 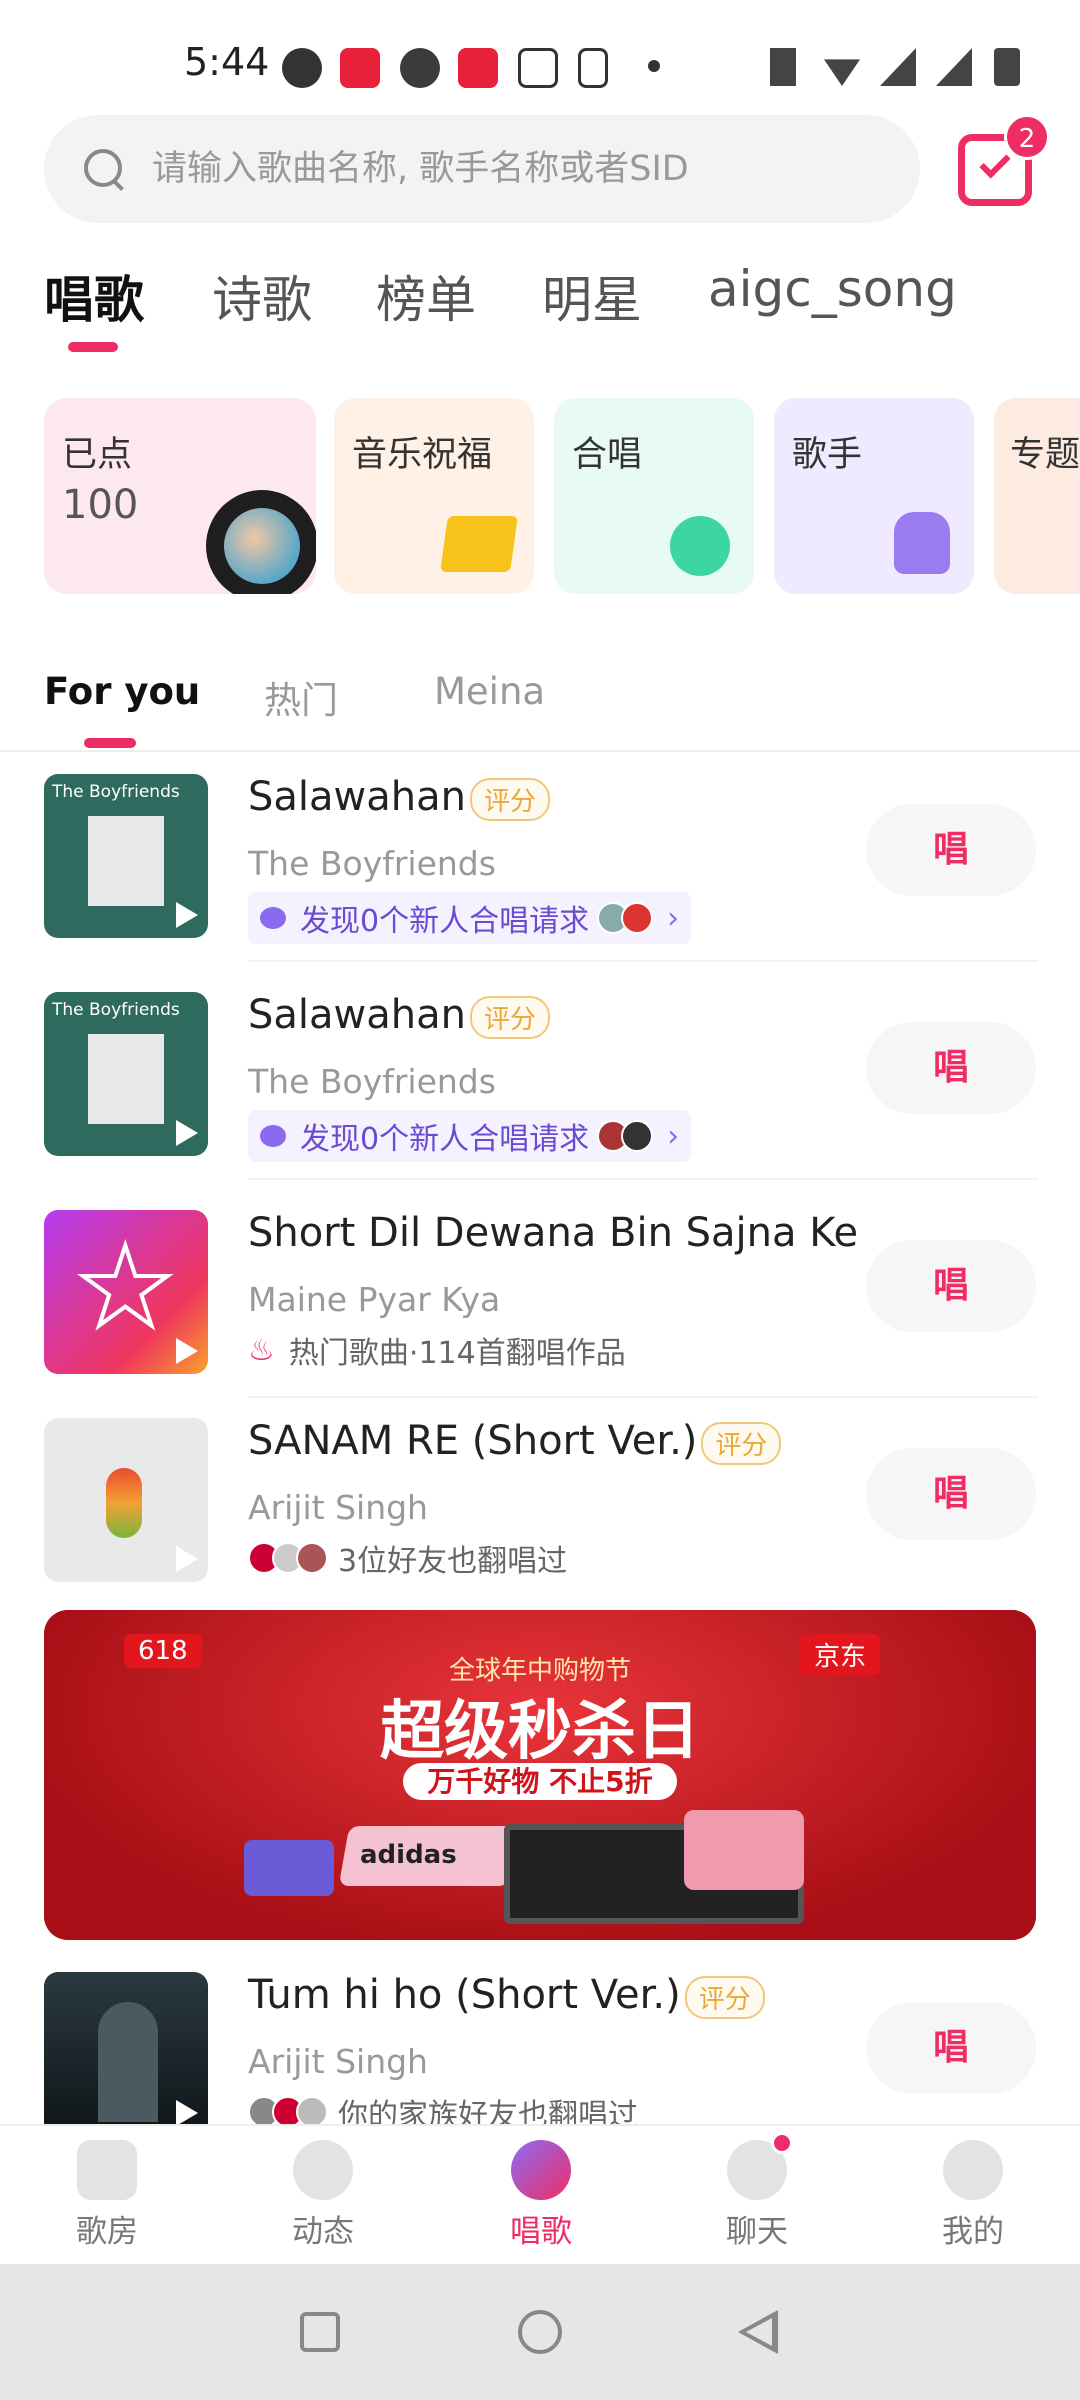 What do you see at coordinates (434, 496) in the screenshot?
I see `category-music-blessing: 音乐祝福` at bounding box center [434, 496].